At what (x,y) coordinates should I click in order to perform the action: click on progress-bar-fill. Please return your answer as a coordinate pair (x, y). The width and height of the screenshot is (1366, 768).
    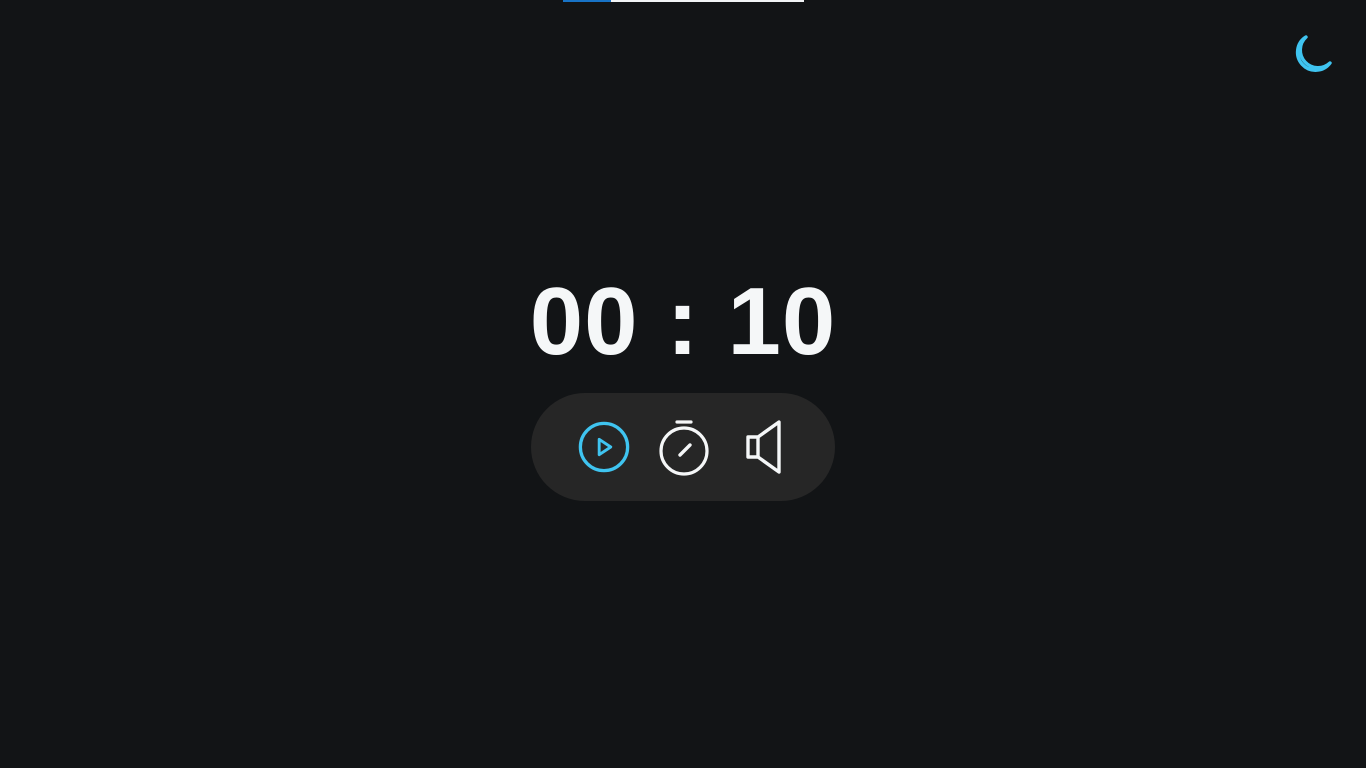
    Looking at the image, I should click on (587, 1).